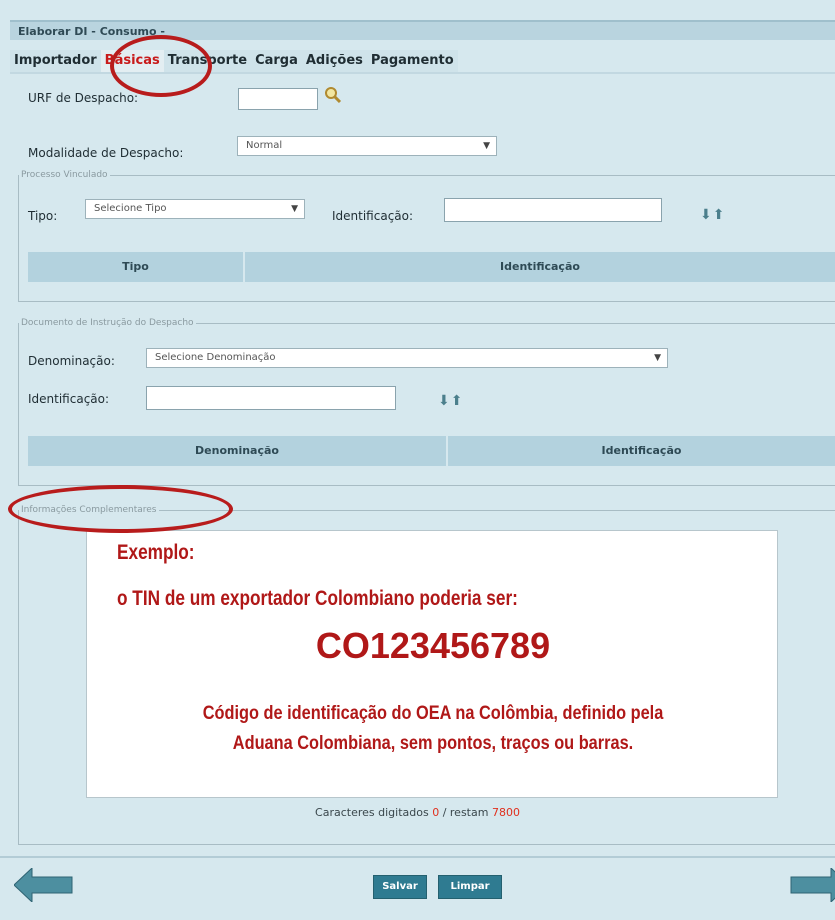 Image resolution: width=835 pixels, height=920 pixels. What do you see at coordinates (422, 30) in the screenshot?
I see `window-title: Elaborar DI - Consumo -` at bounding box center [422, 30].